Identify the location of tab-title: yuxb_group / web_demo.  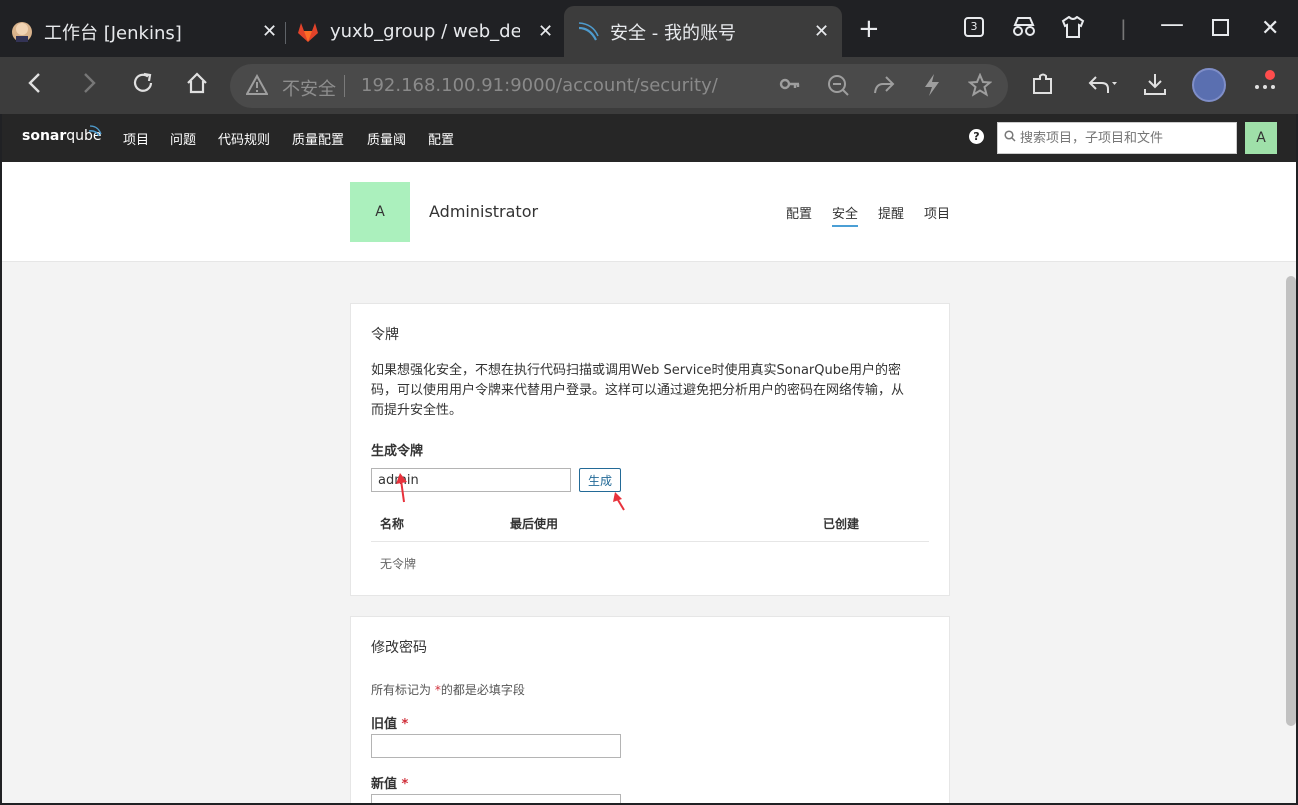
(425, 31).